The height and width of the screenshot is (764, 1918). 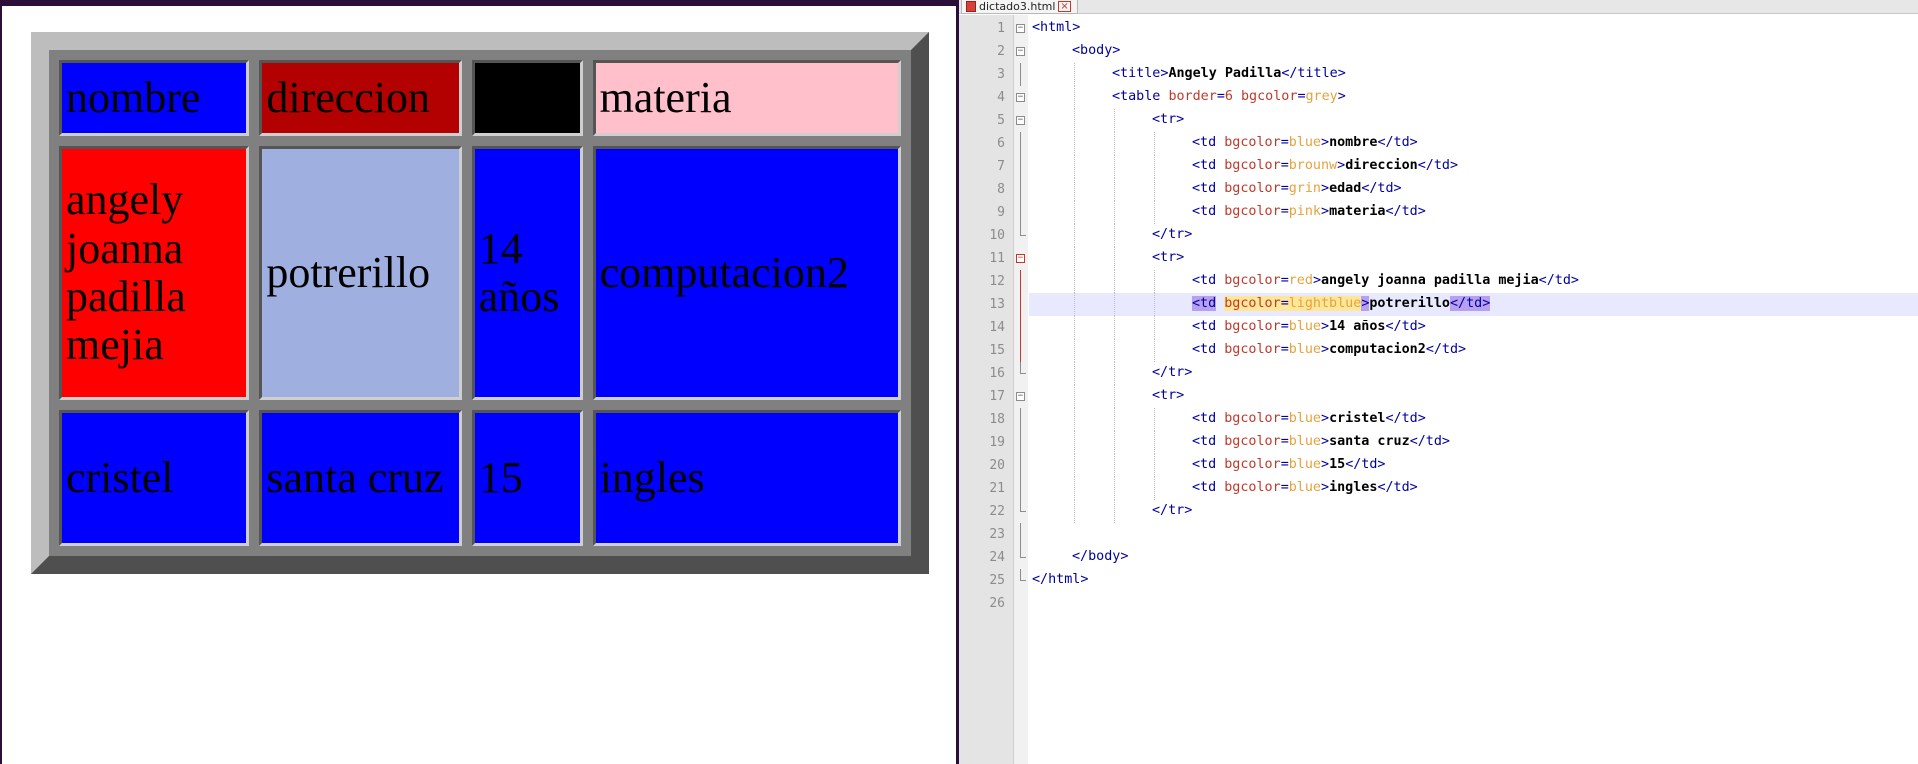 What do you see at coordinates (1430, 280) in the screenshot?
I see `code-token: angely joanna padilla mejia` at bounding box center [1430, 280].